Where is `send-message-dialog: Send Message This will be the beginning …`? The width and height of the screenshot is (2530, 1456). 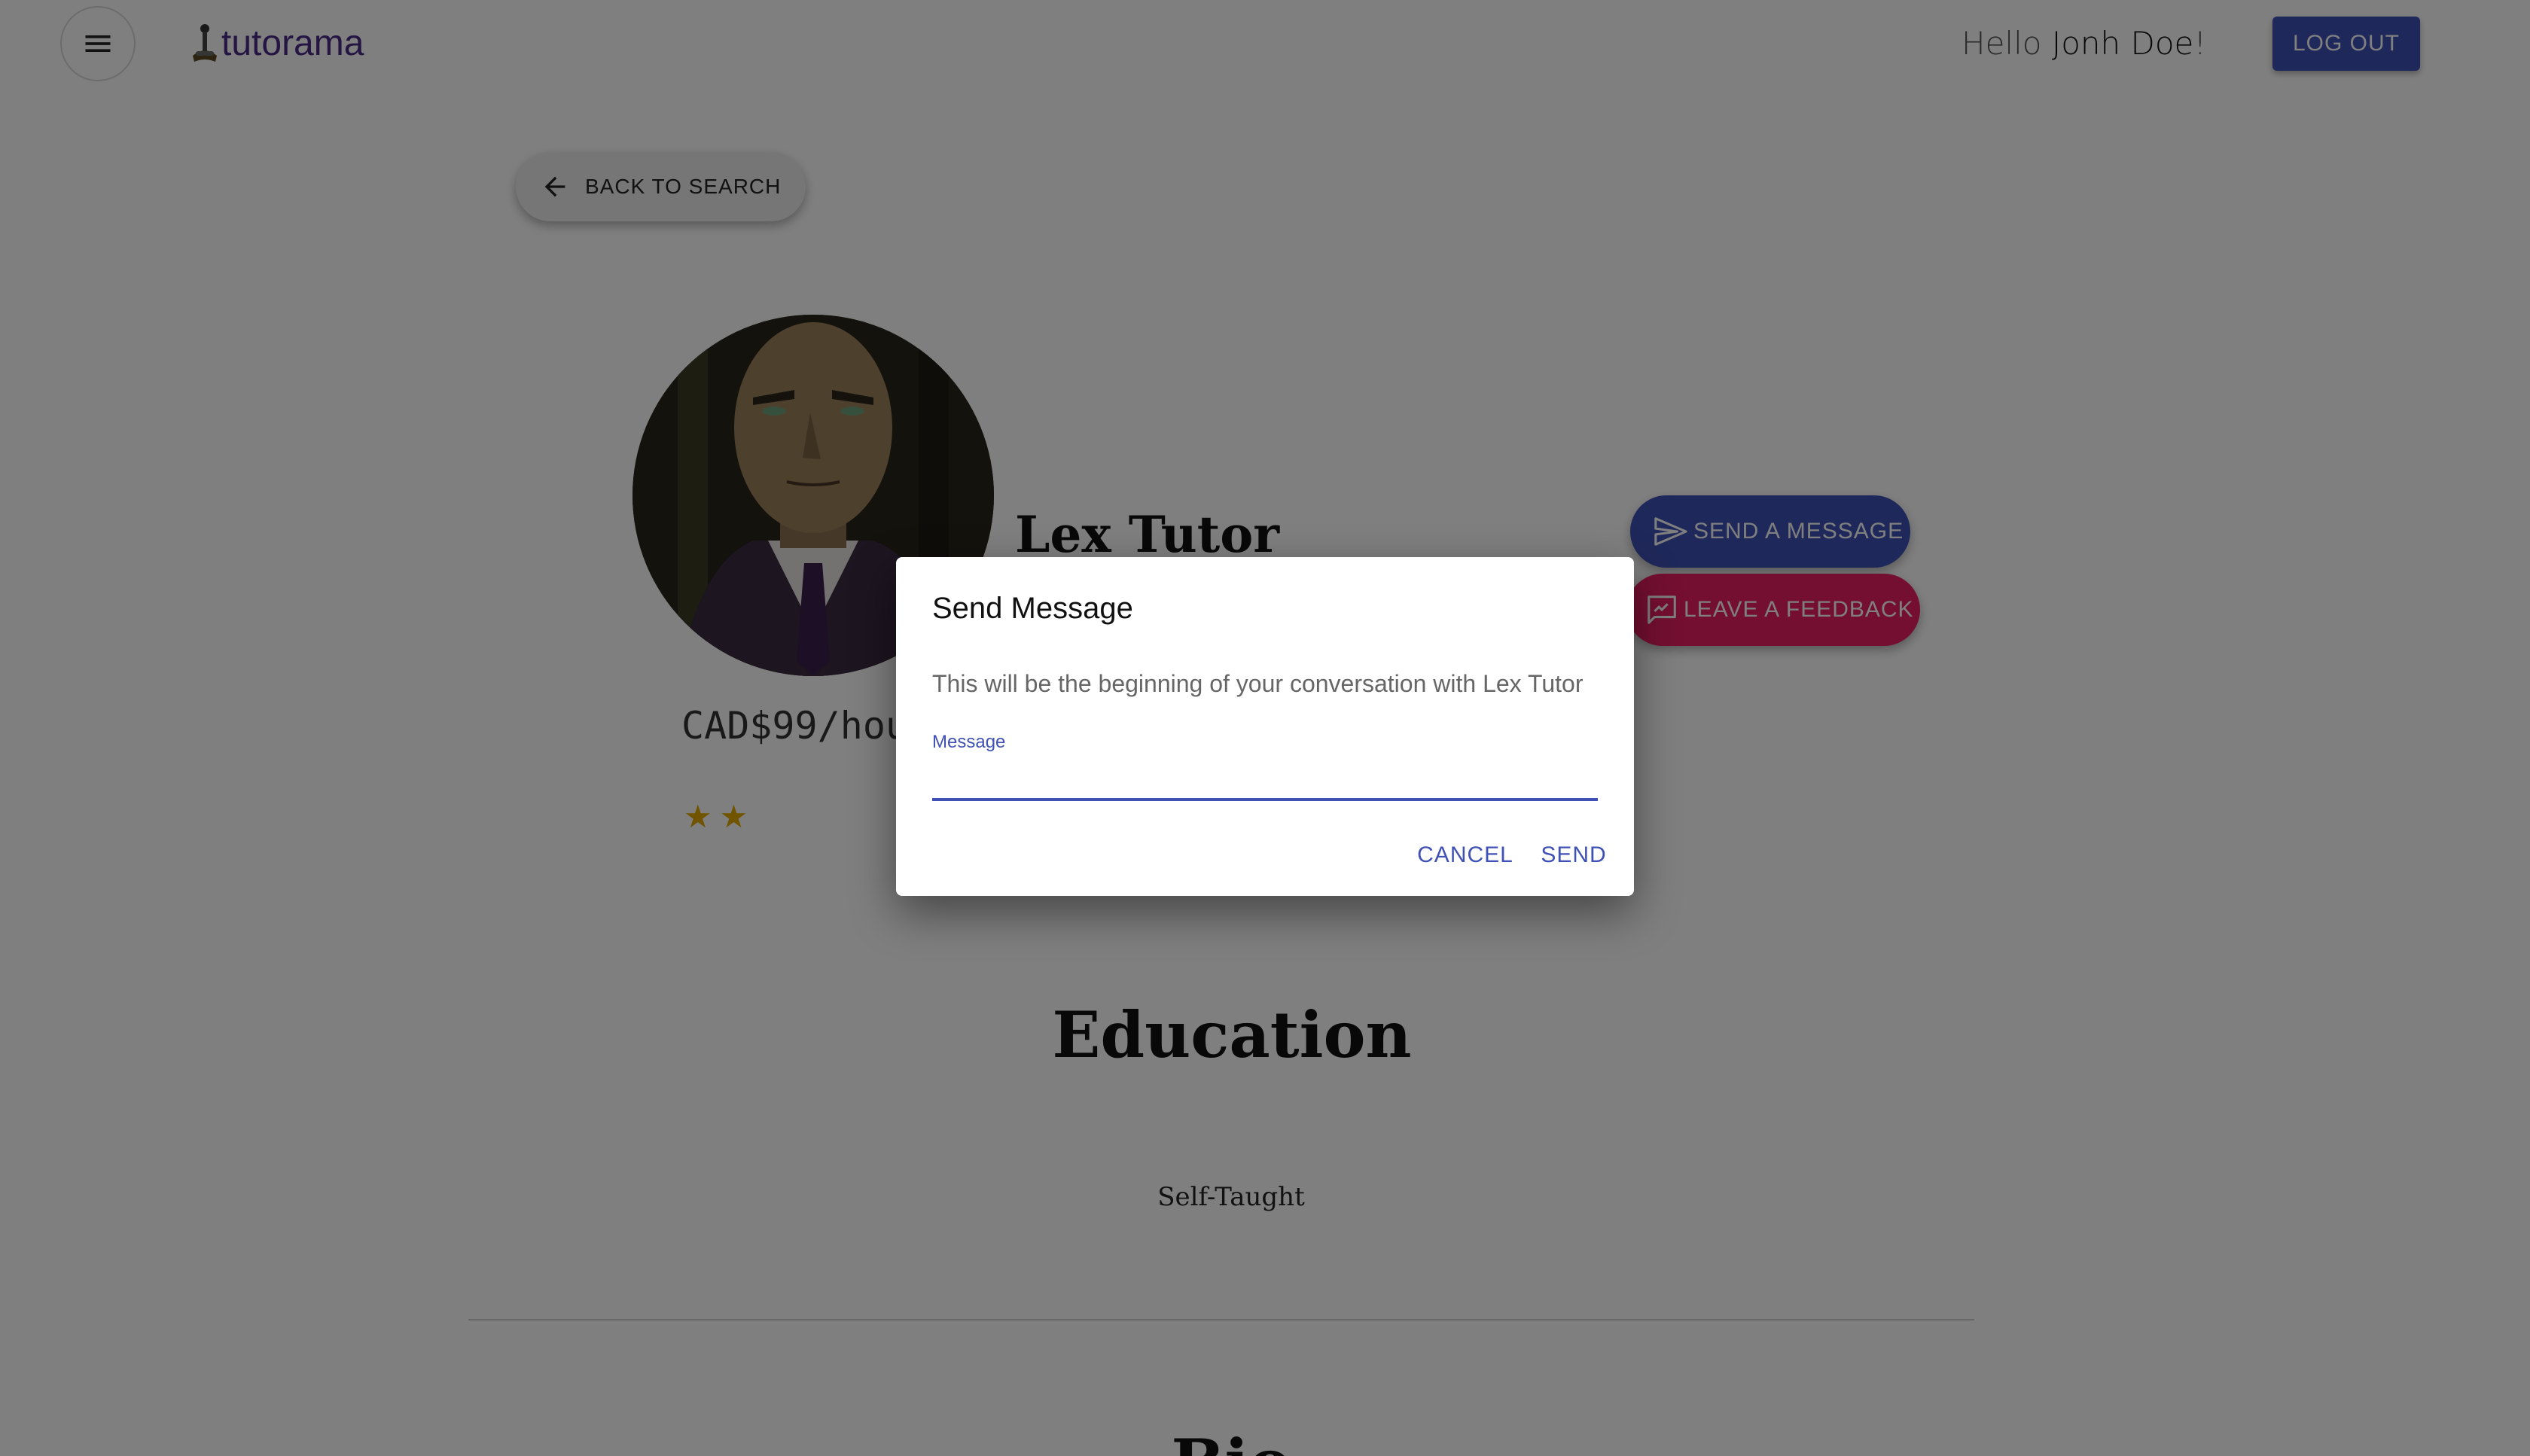
send-message-dialog: Send Message This will be the beginning … is located at coordinates (1265, 726).